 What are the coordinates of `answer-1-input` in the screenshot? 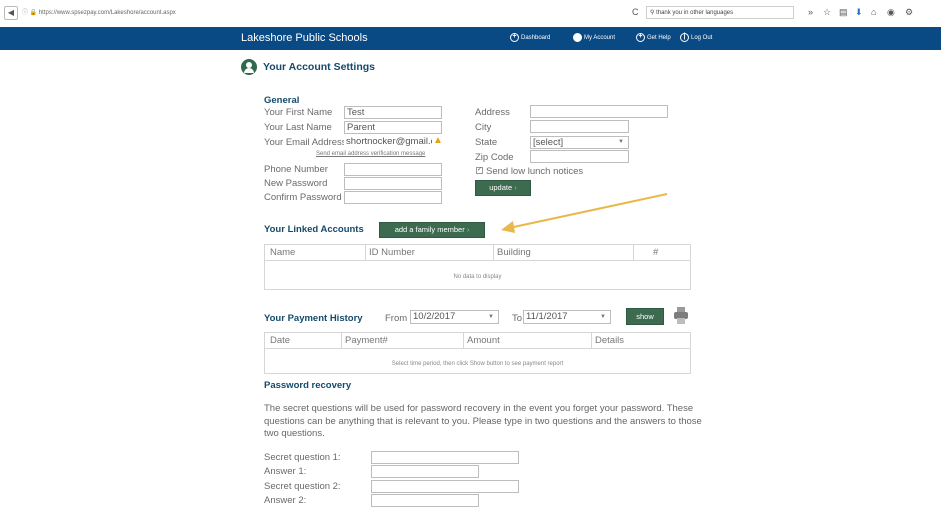 It's located at (425, 471).